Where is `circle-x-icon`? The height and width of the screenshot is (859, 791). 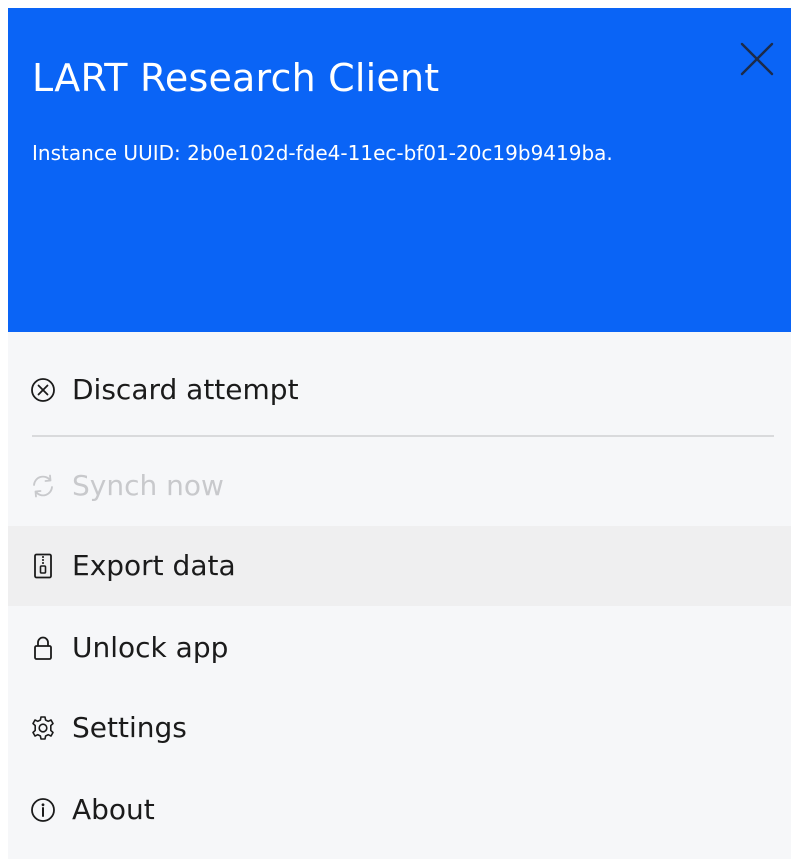 circle-x-icon is located at coordinates (43, 390).